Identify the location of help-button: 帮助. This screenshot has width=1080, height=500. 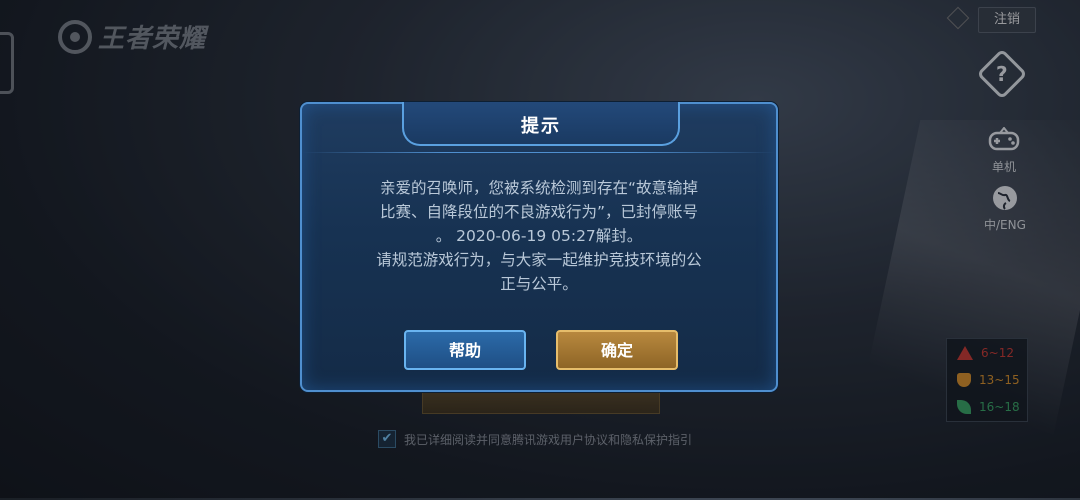
(465, 350).